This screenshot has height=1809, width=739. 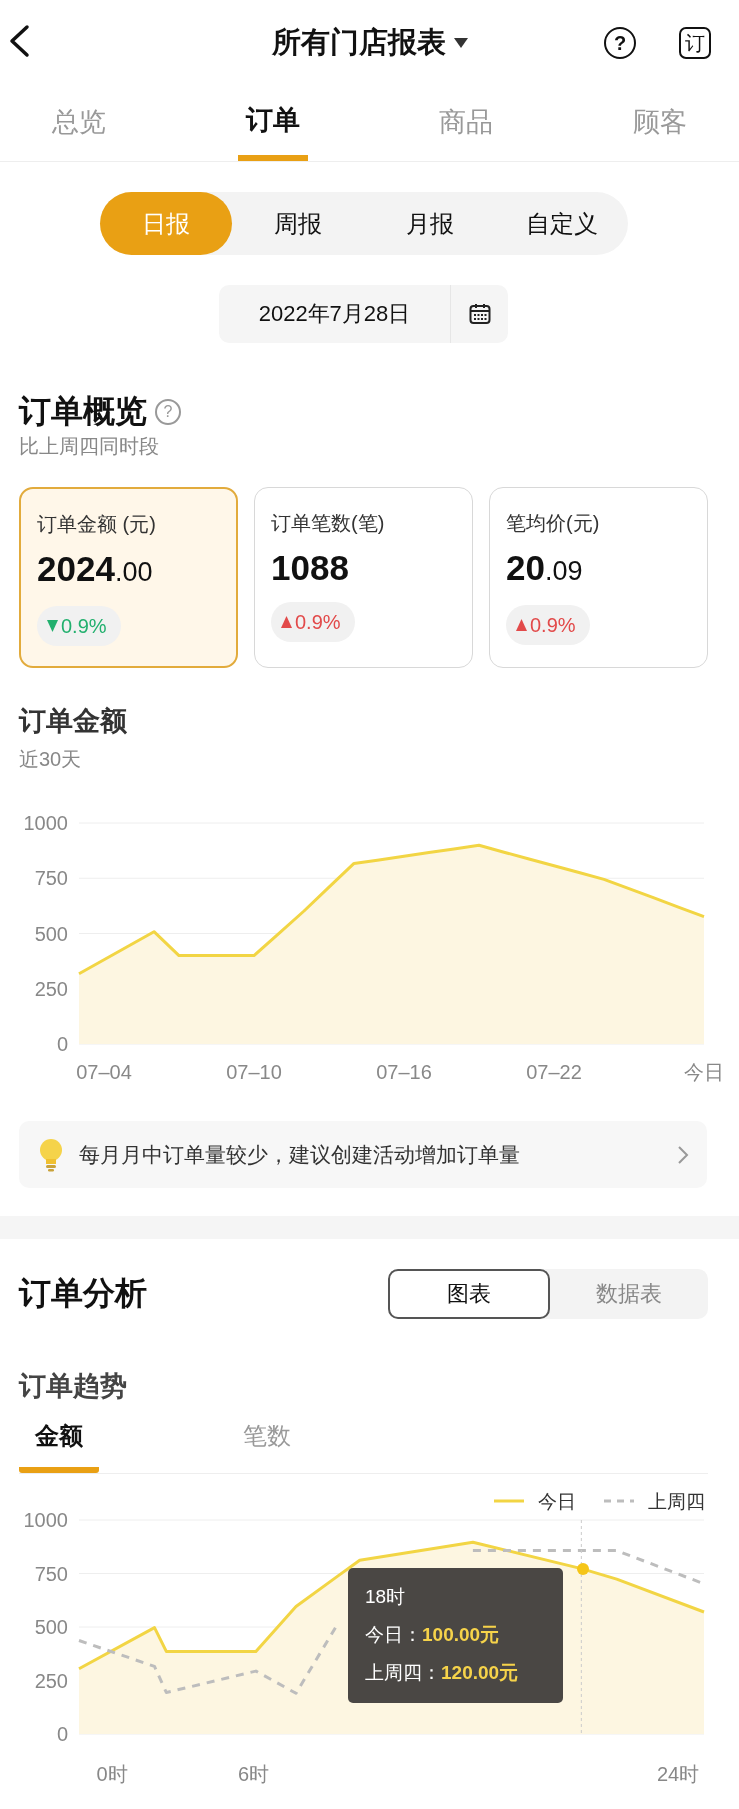 I want to click on page-title: 所有门店报表, so click(x=358, y=42).